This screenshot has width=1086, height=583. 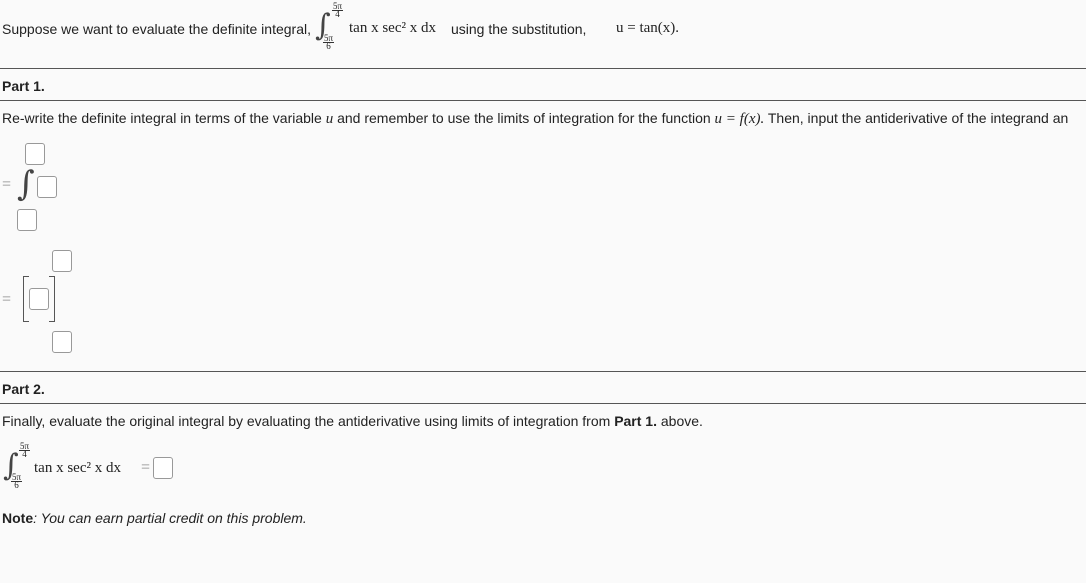 What do you see at coordinates (62, 342) in the screenshot?
I see `evaluation-lower-input` at bounding box center [62, 342].